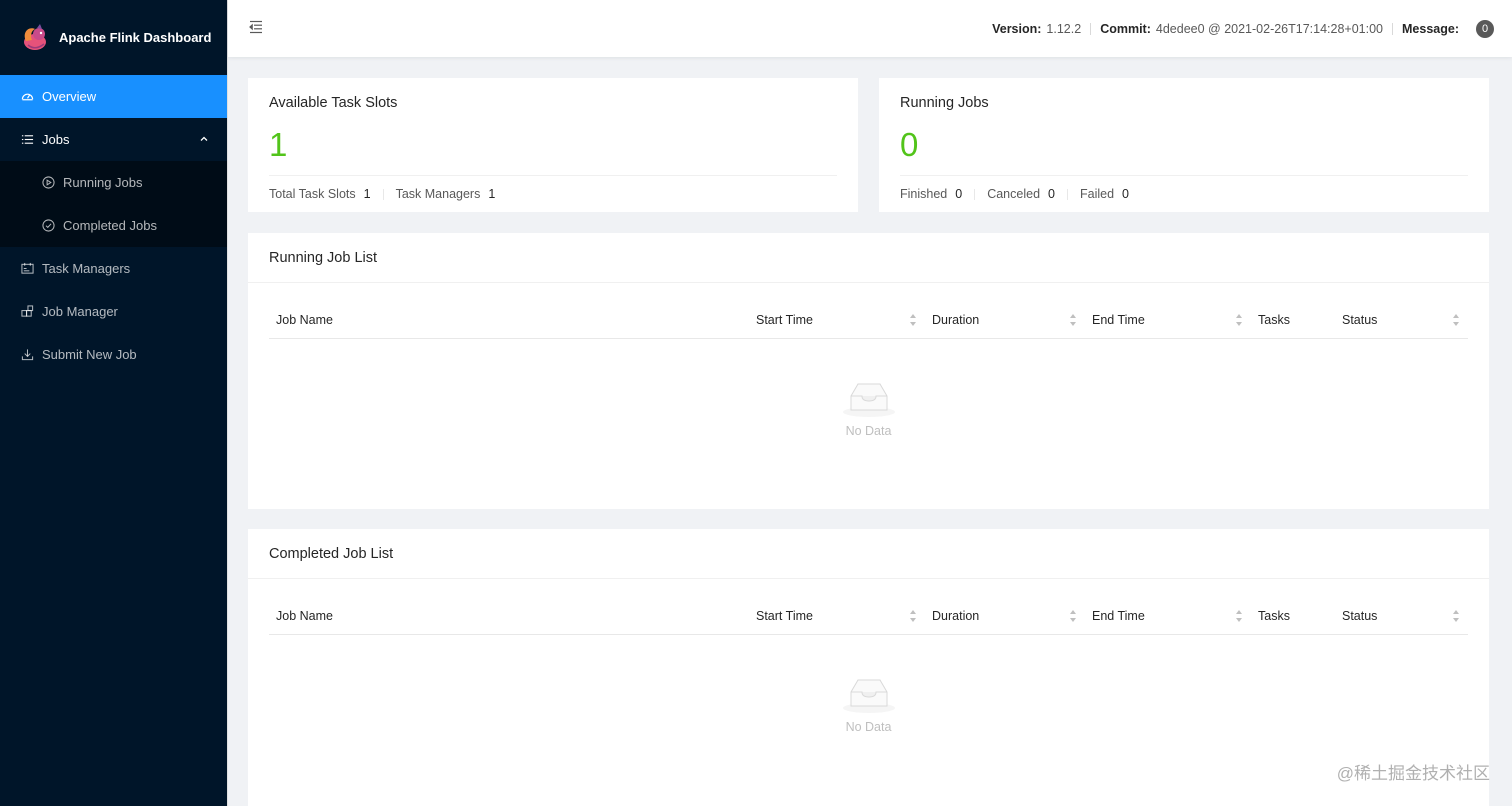 Image resolution: width=1512 pixels, height=806 pixels. I want to click on app-title: Apache Flink Dashboard, so click(135, 37).